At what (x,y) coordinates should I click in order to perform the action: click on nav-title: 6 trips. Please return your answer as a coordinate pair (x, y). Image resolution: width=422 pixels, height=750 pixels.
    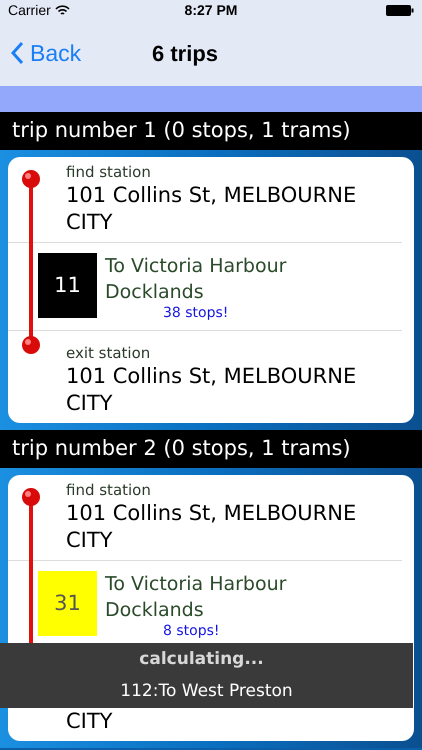
    Looking at the image, I should click on (185, 54).